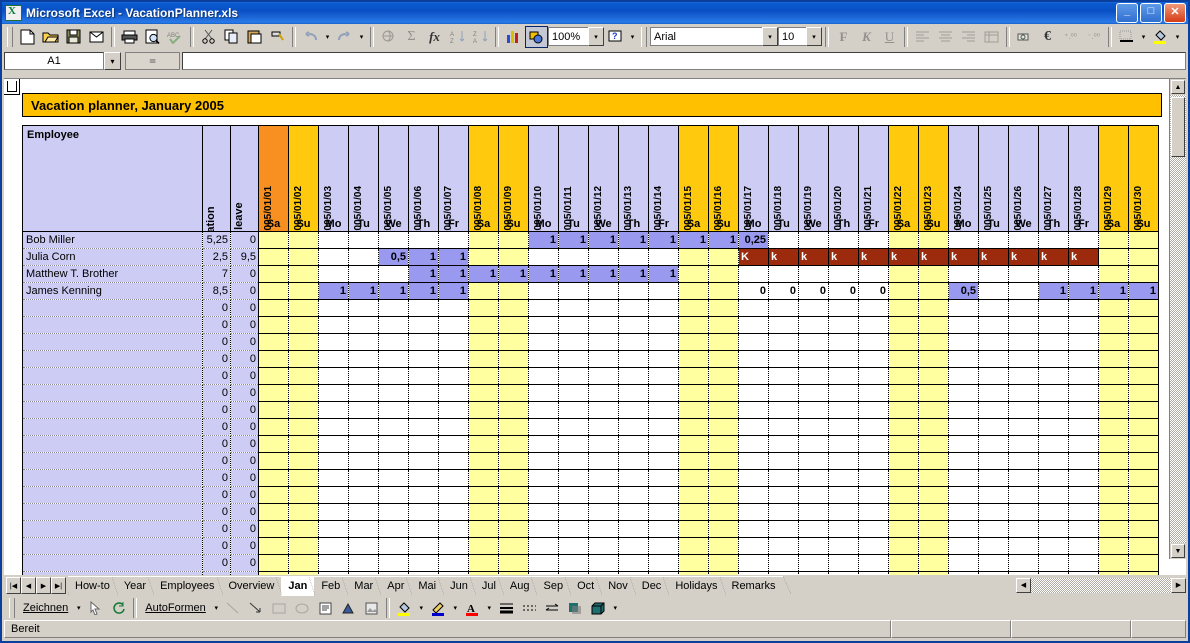  I want to click on new-icon, so click(27, 37).